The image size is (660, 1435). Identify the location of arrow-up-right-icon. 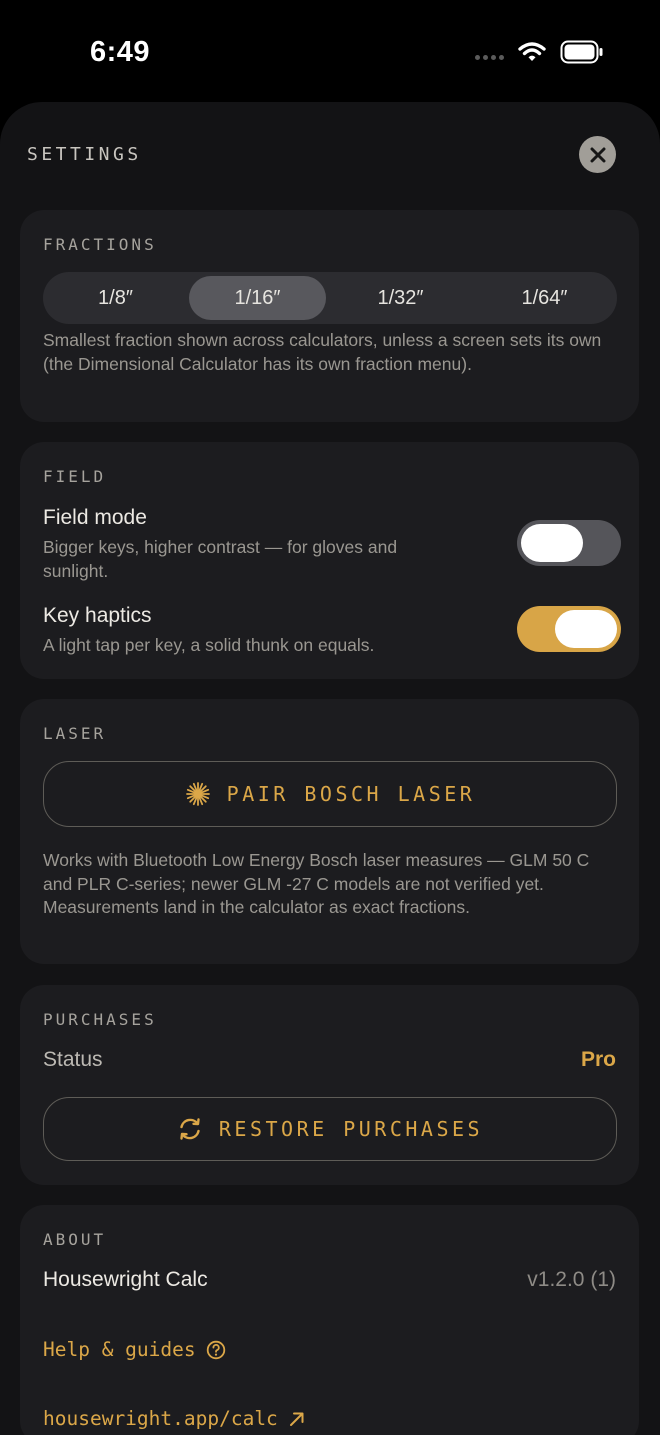
(296, 1419).